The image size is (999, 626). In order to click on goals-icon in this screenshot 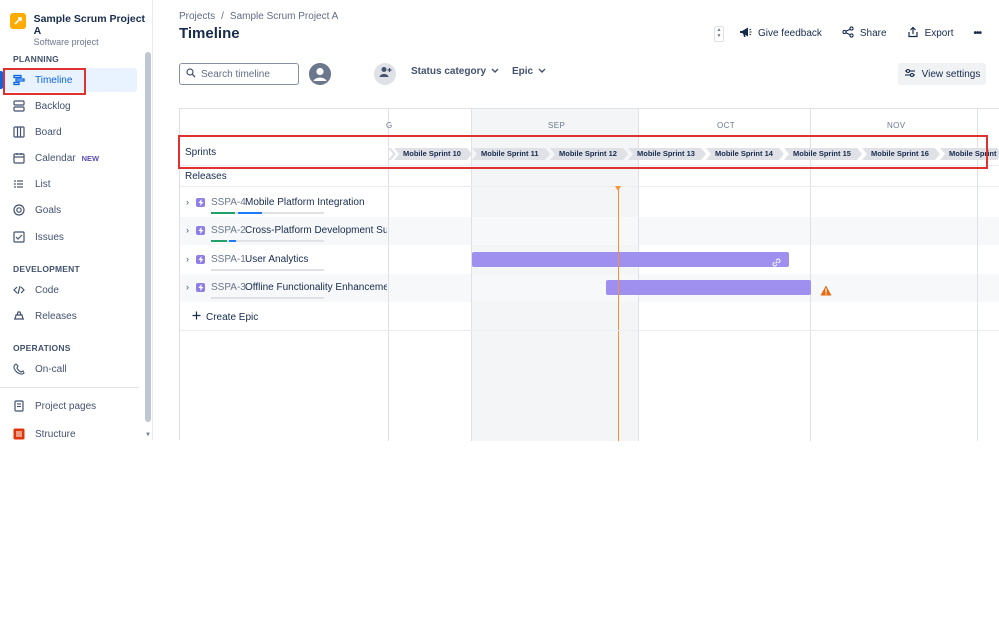, I will do `click(19, 210)`.